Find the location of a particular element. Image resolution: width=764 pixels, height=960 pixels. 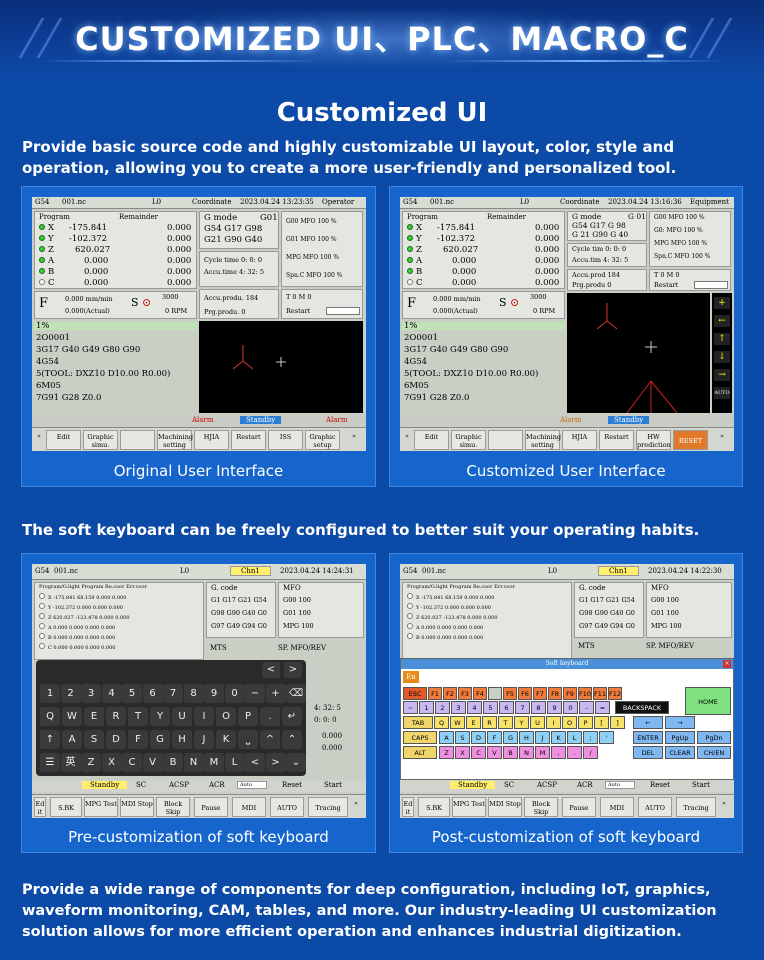

letter-key: S is located at coordinates (462, 737).